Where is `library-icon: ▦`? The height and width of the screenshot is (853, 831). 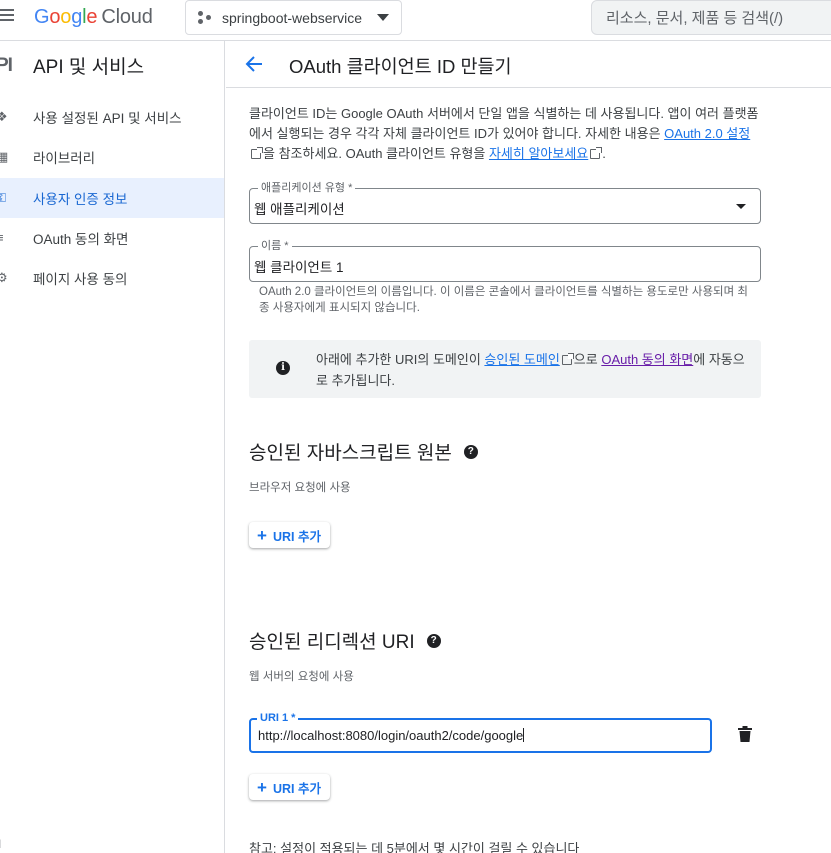 library-icon: ▦ is located at coordinates (4, 156).